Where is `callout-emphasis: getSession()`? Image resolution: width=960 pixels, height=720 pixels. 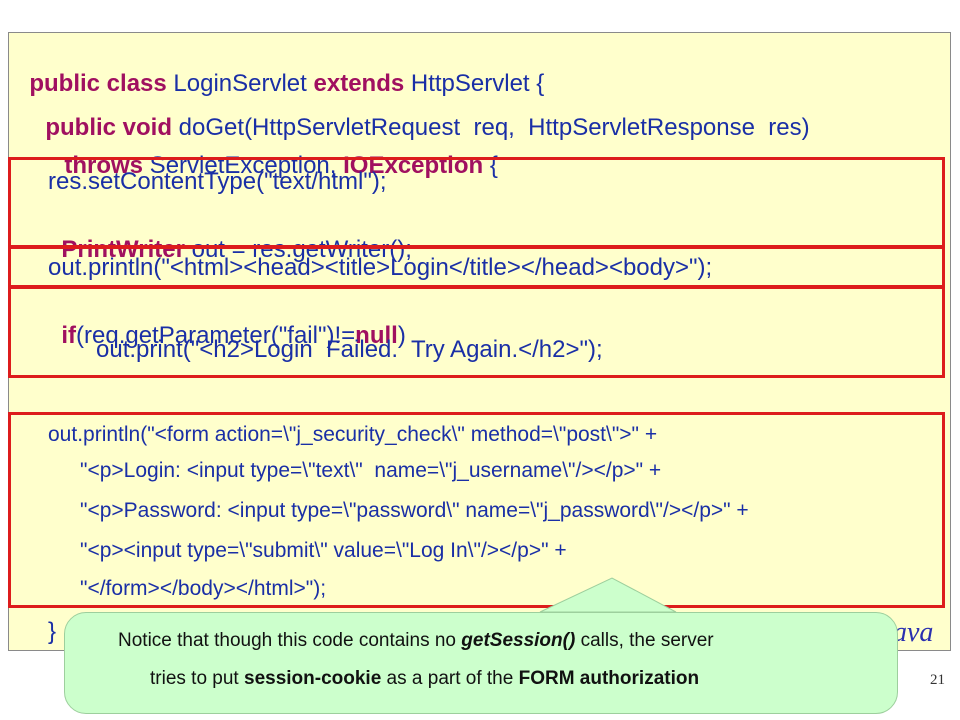
callout-emphasis: getSession() is located at coordinates (518, 640).